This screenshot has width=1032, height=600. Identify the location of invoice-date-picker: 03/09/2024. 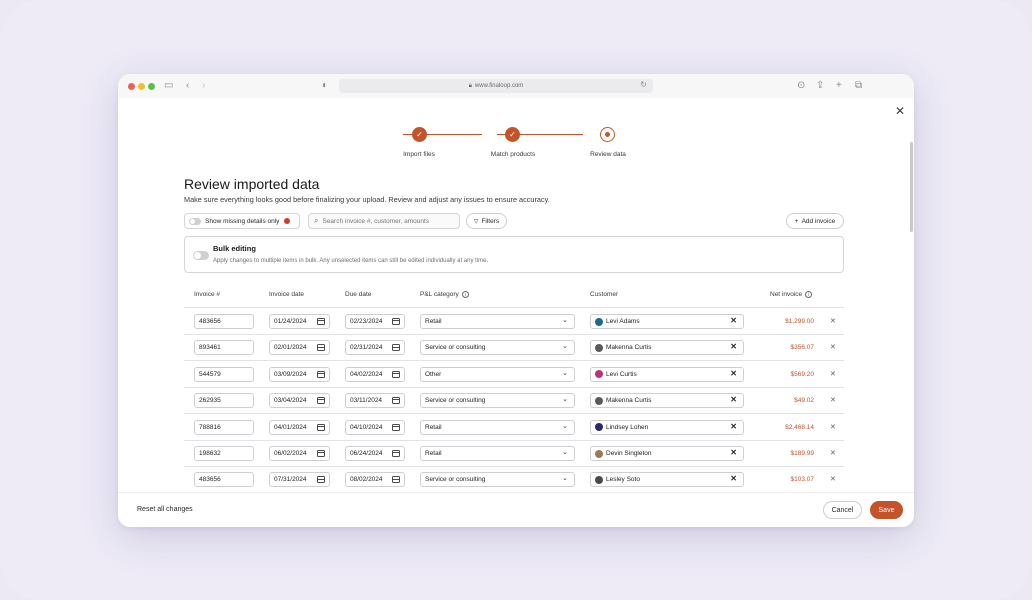
(299, 374).